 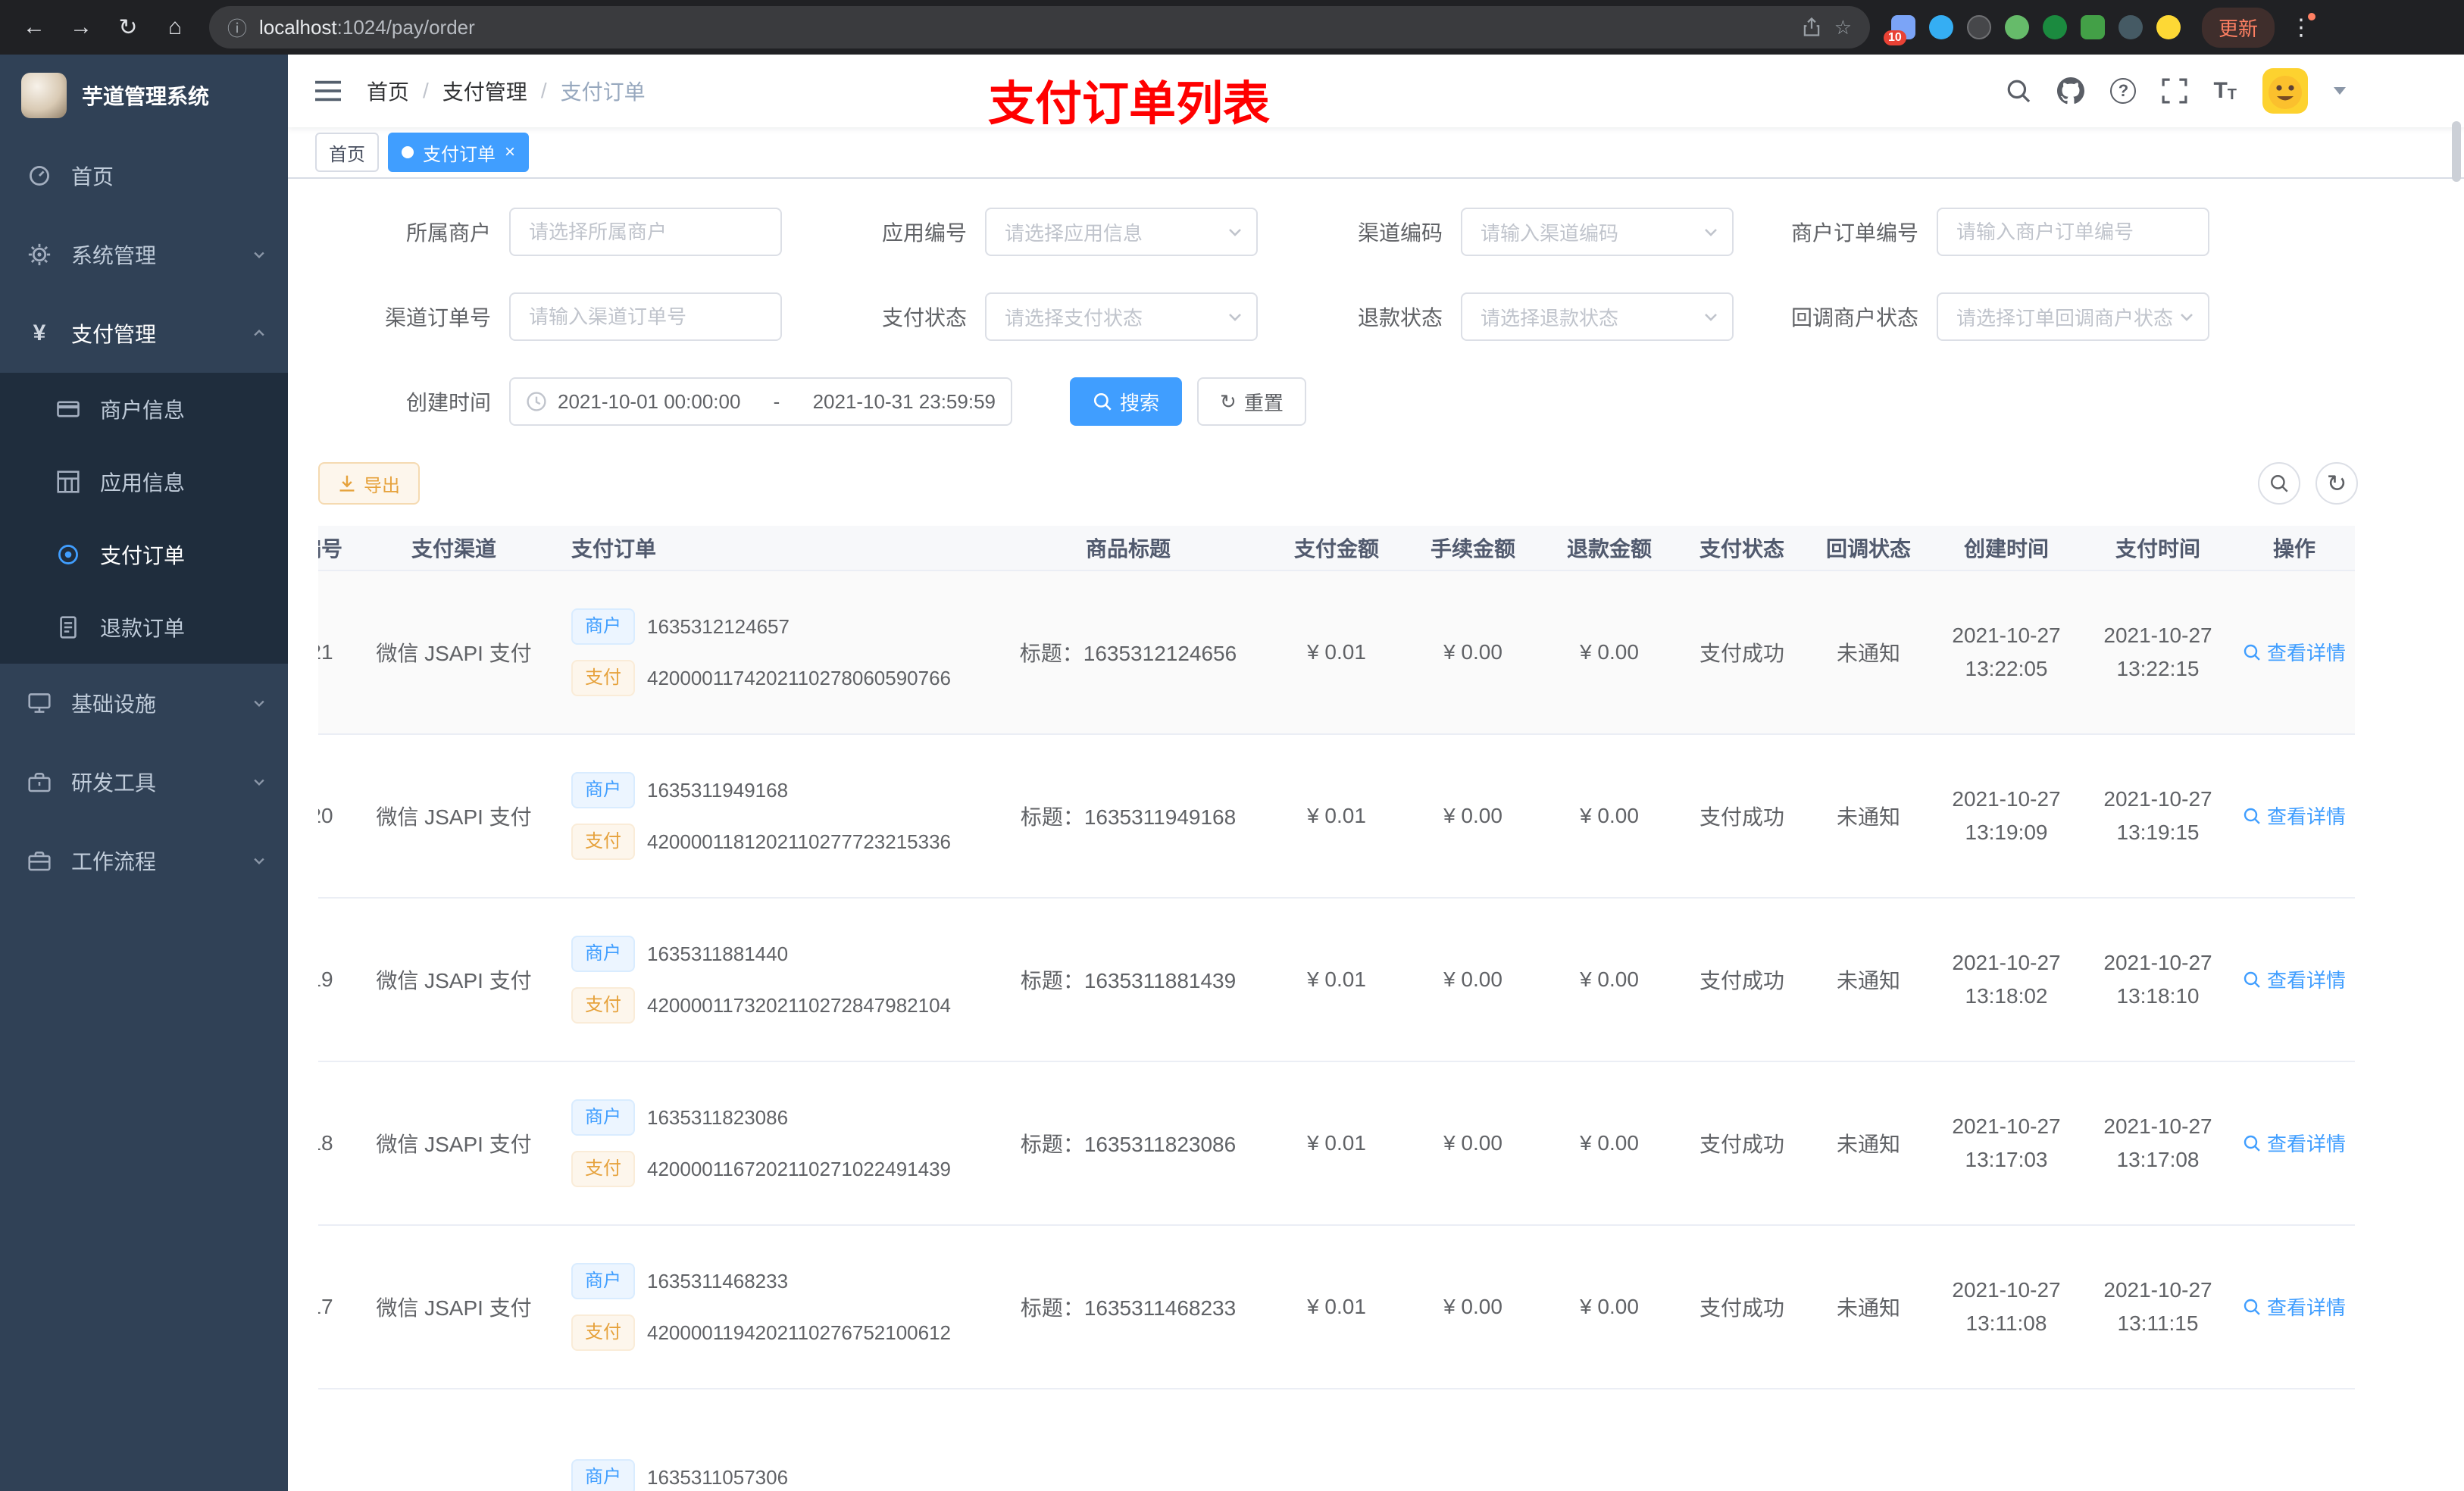 What do you see at coordinates (1899, 30) in the screenshot?
I see `extension-icon: 10` at bounding box center [1899, 30].